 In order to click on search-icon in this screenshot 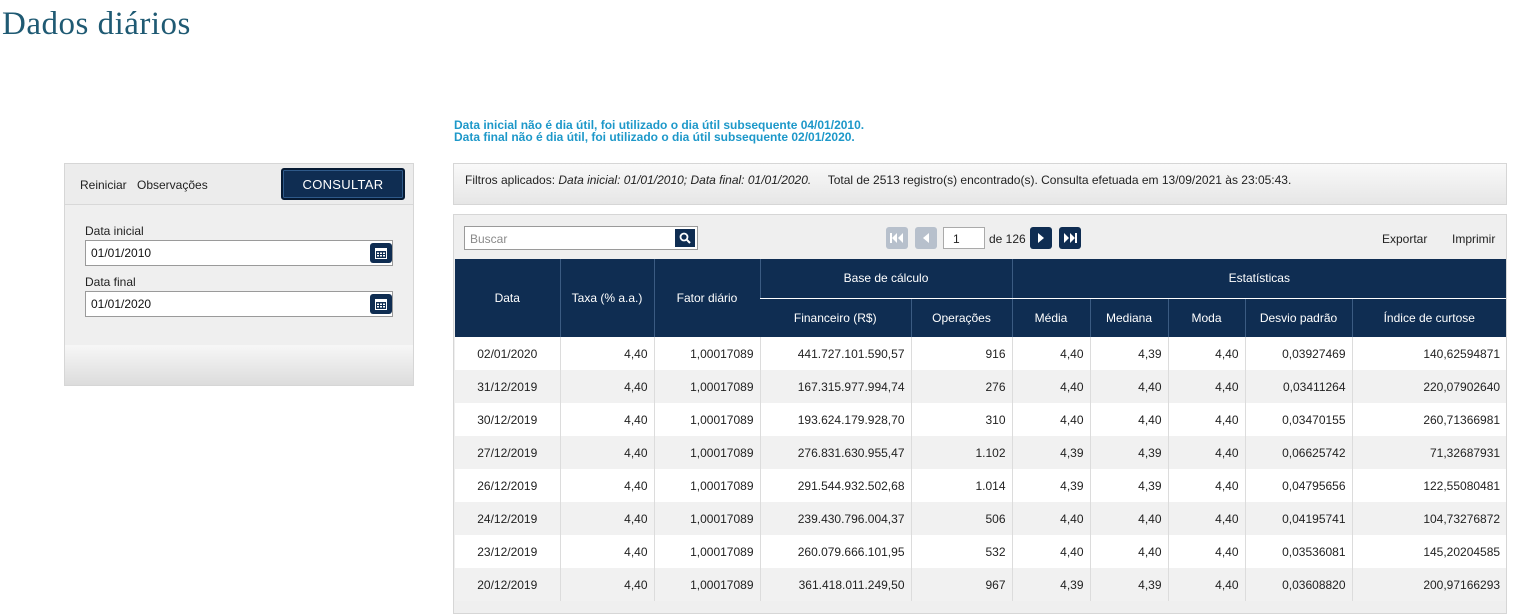, I will do `click(685, 238)`.